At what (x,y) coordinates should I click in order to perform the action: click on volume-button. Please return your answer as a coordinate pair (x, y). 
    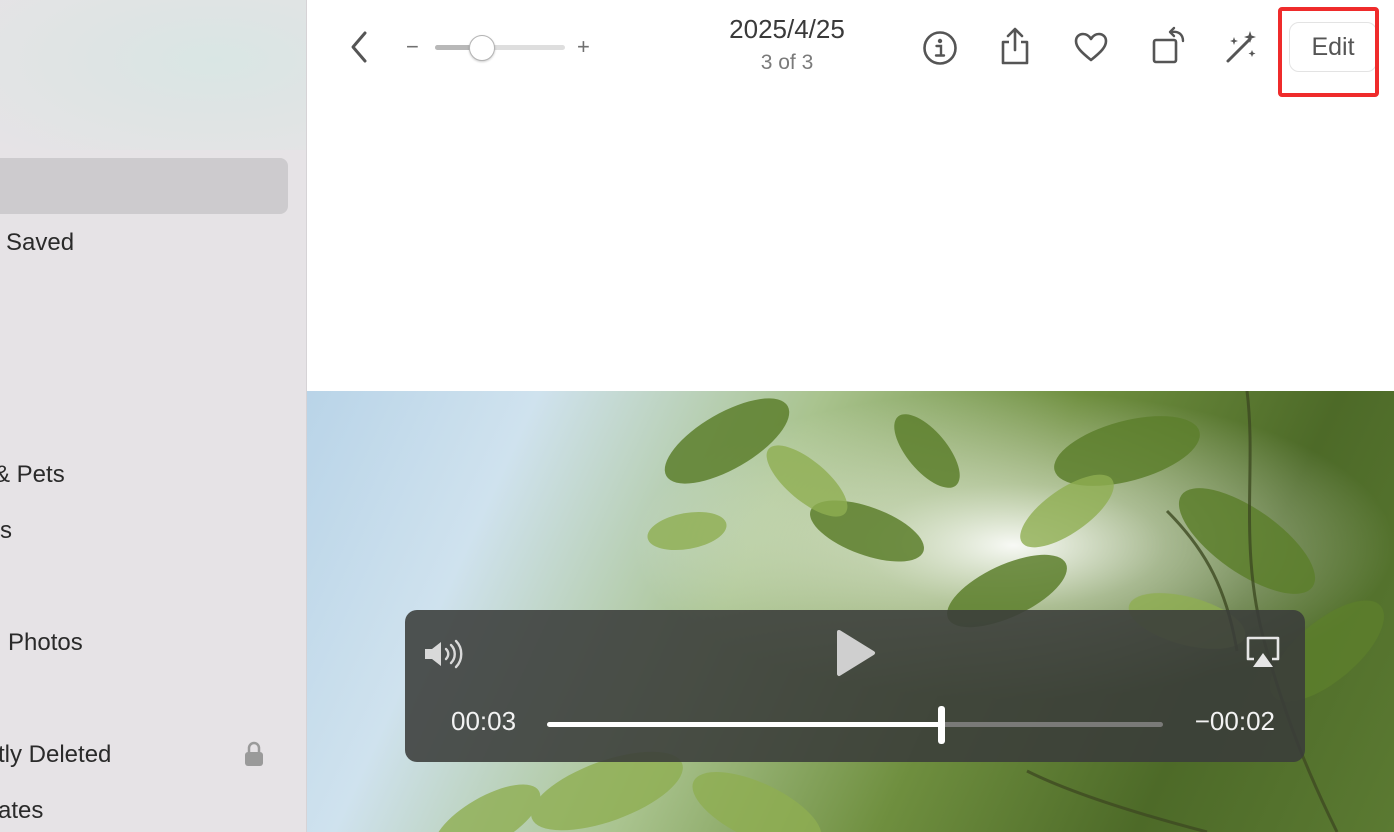
    Looking at the image, I should click on (444, 654).